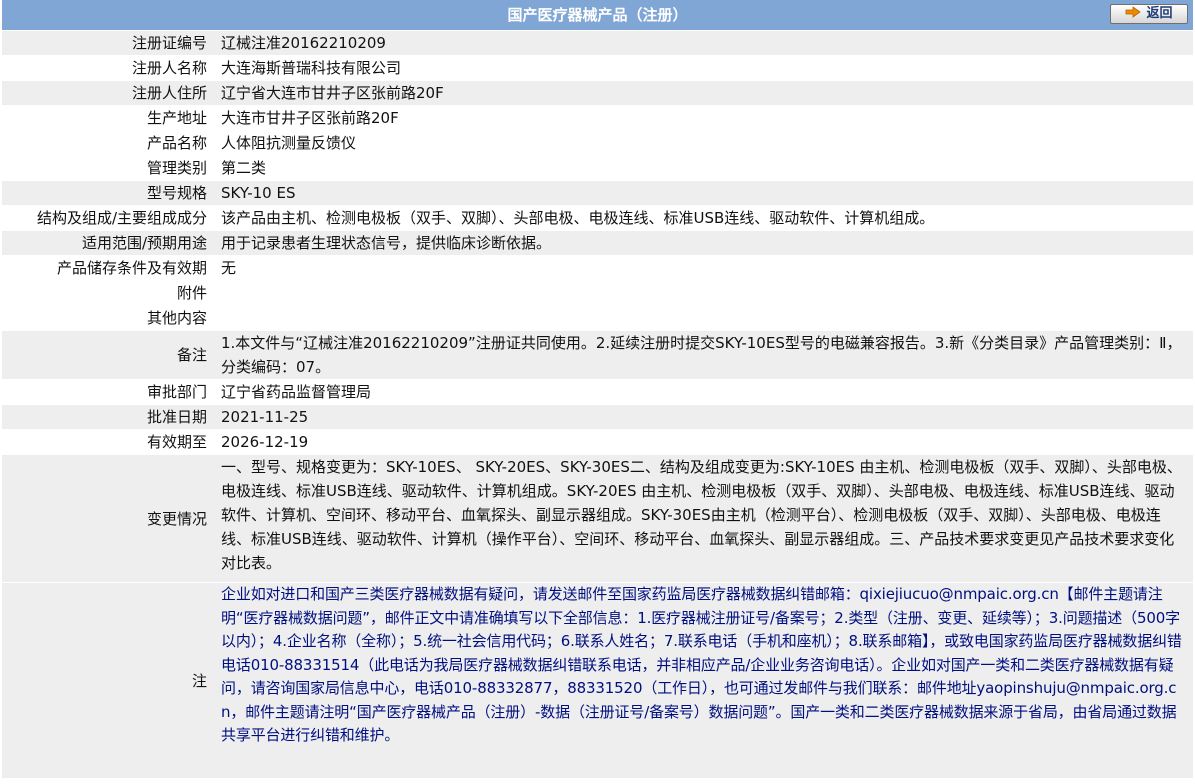 The width and height of the screenshot is (1195, 784). Describe the element at coordinates (176, 417) in the screenshot. I see `field-label: 批准日期` at that location.